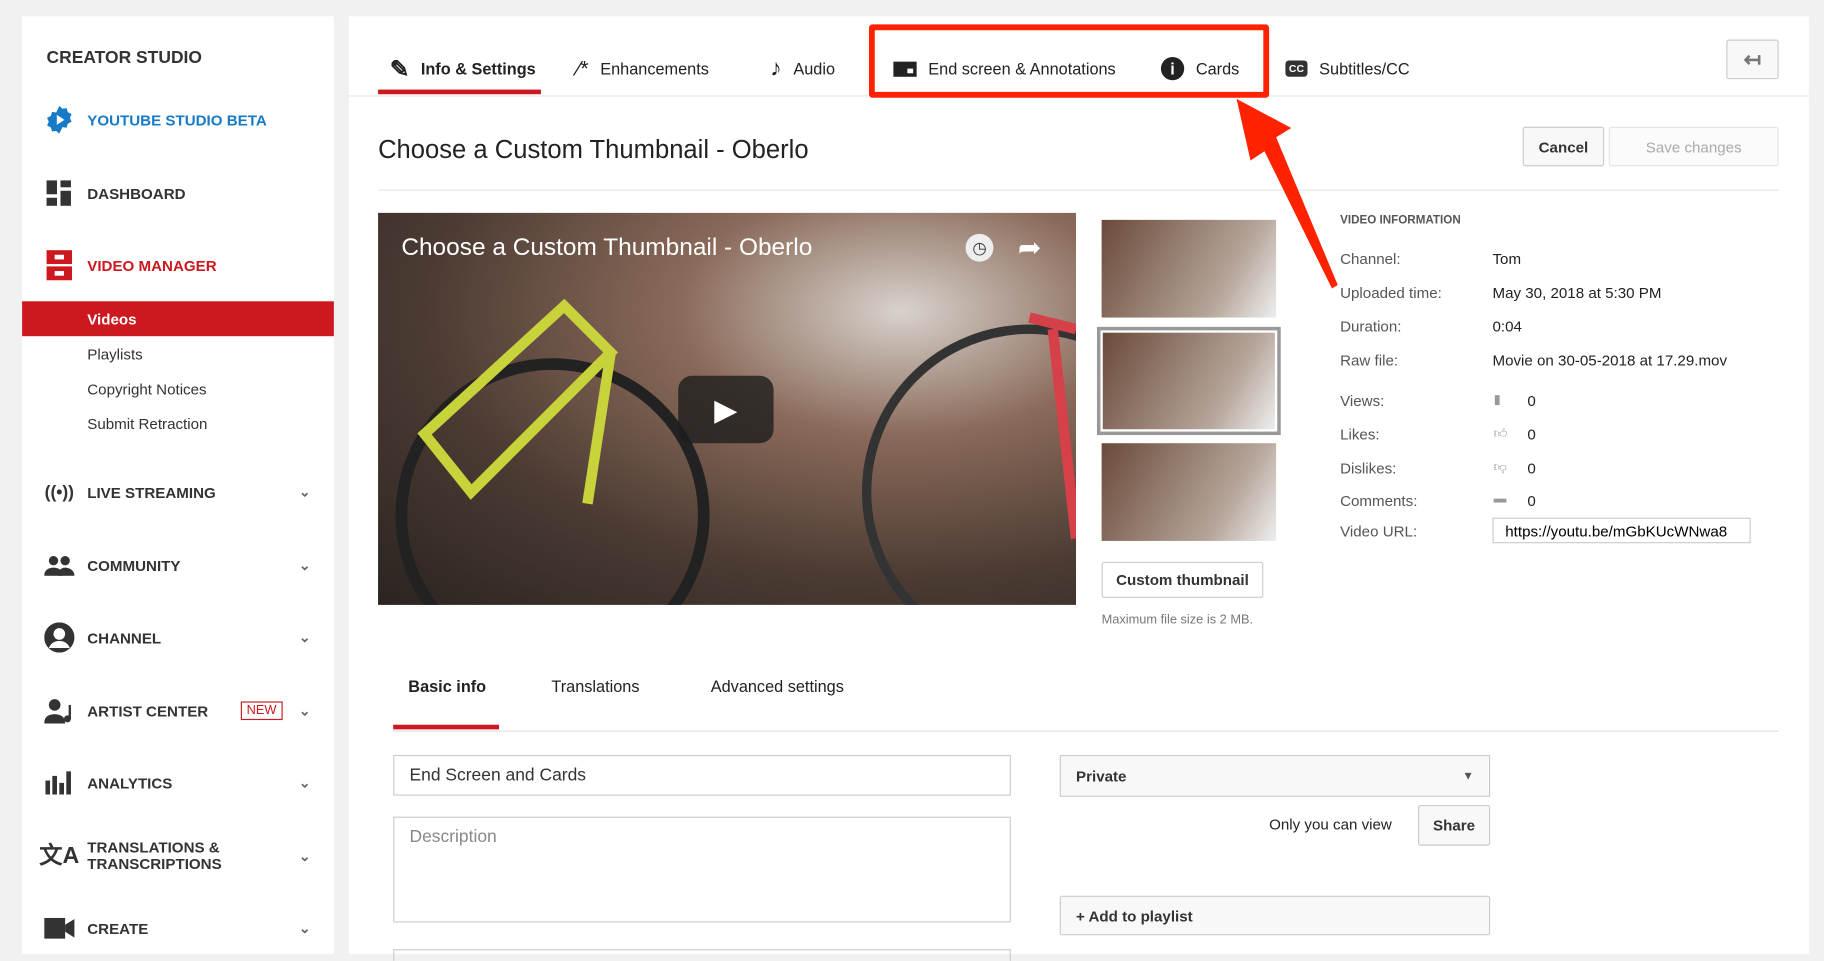  What do you see at coordinates (124, 57) in the screenshot?
I see `creator-studio-title: CREATOR STUDIO` at bounding box center [124, 57].